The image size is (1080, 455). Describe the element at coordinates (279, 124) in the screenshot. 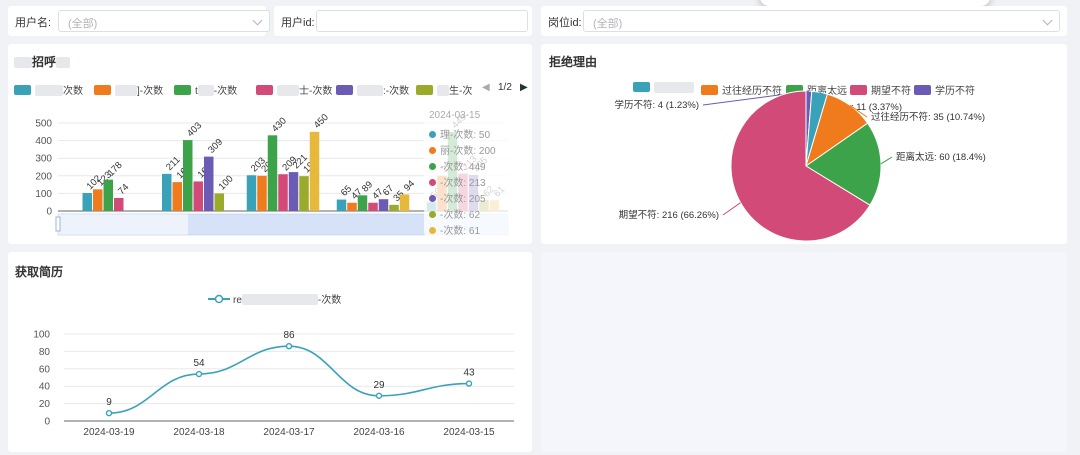

I see `bar-value-label: 430` at that location.